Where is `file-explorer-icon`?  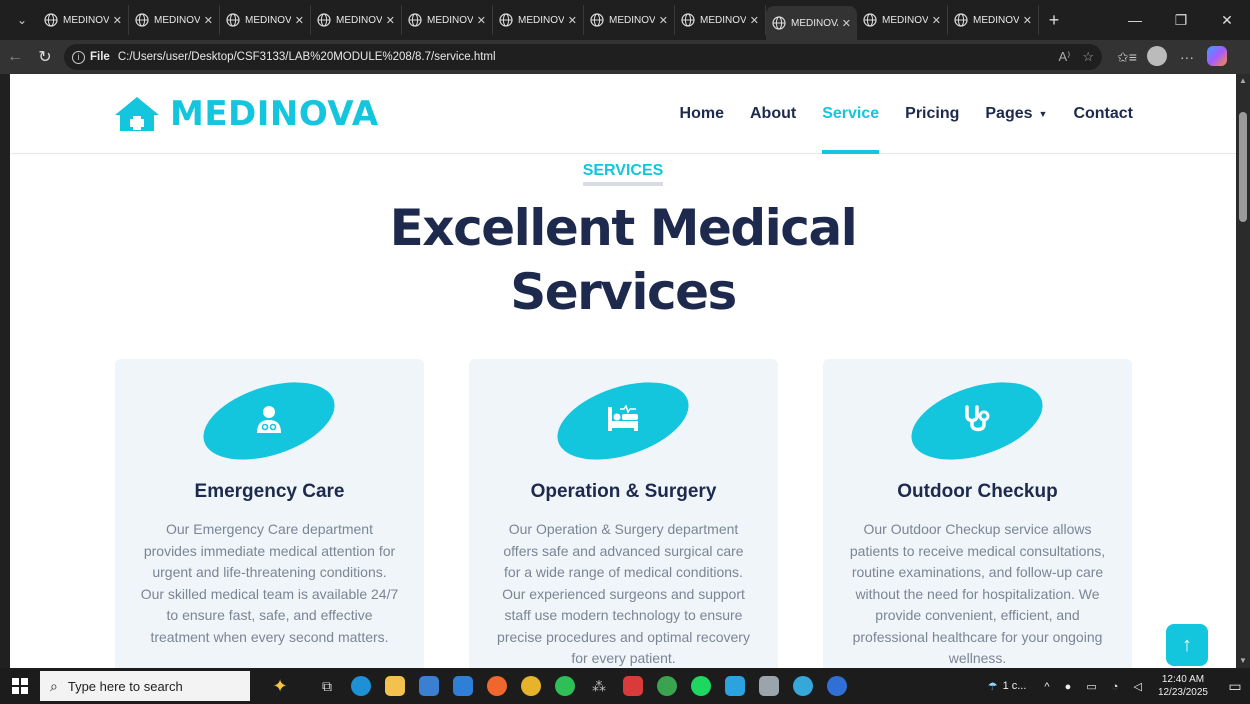 file-explorer-icon is located at coordinates (395, 686).